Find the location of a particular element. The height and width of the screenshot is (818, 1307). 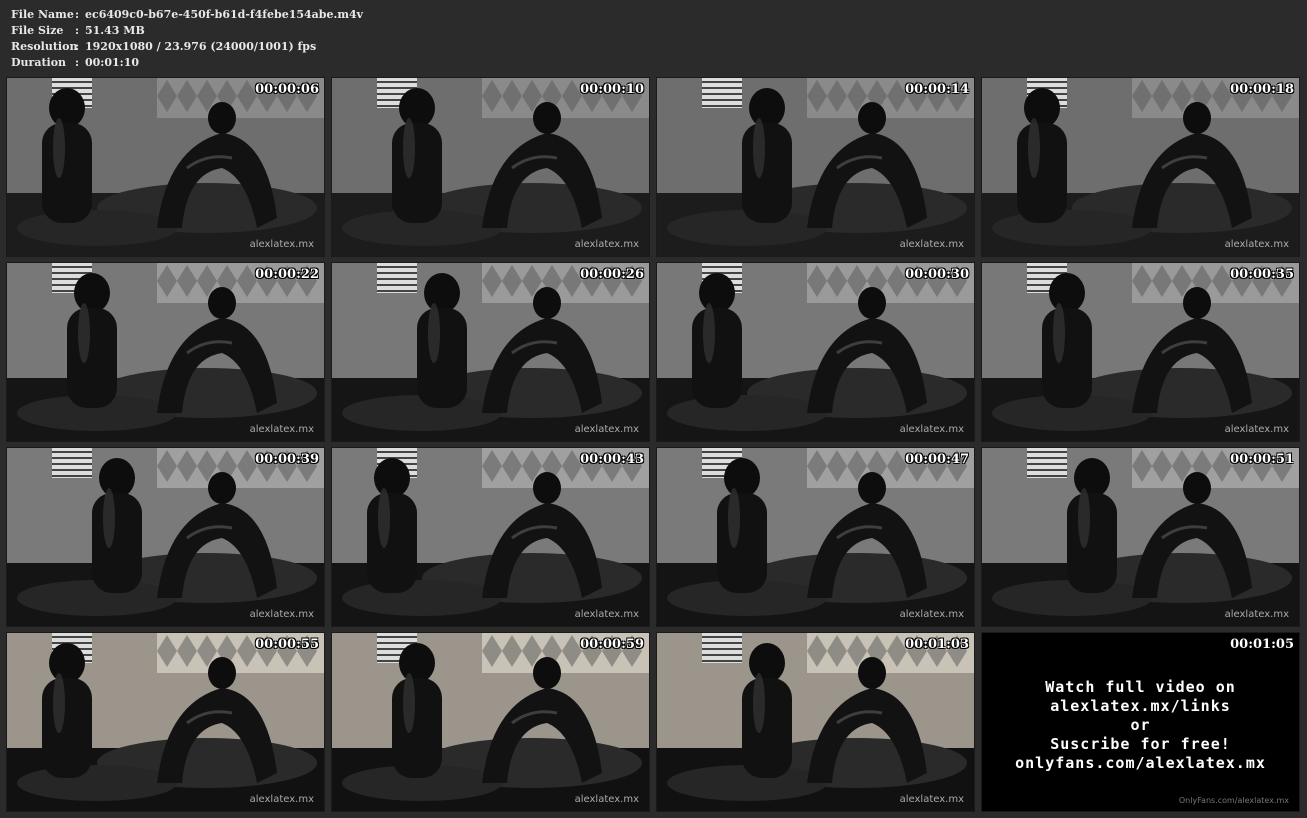

promo-line: onlyfans.com/alexlatex.mx is located at coordinates (1140, 763).